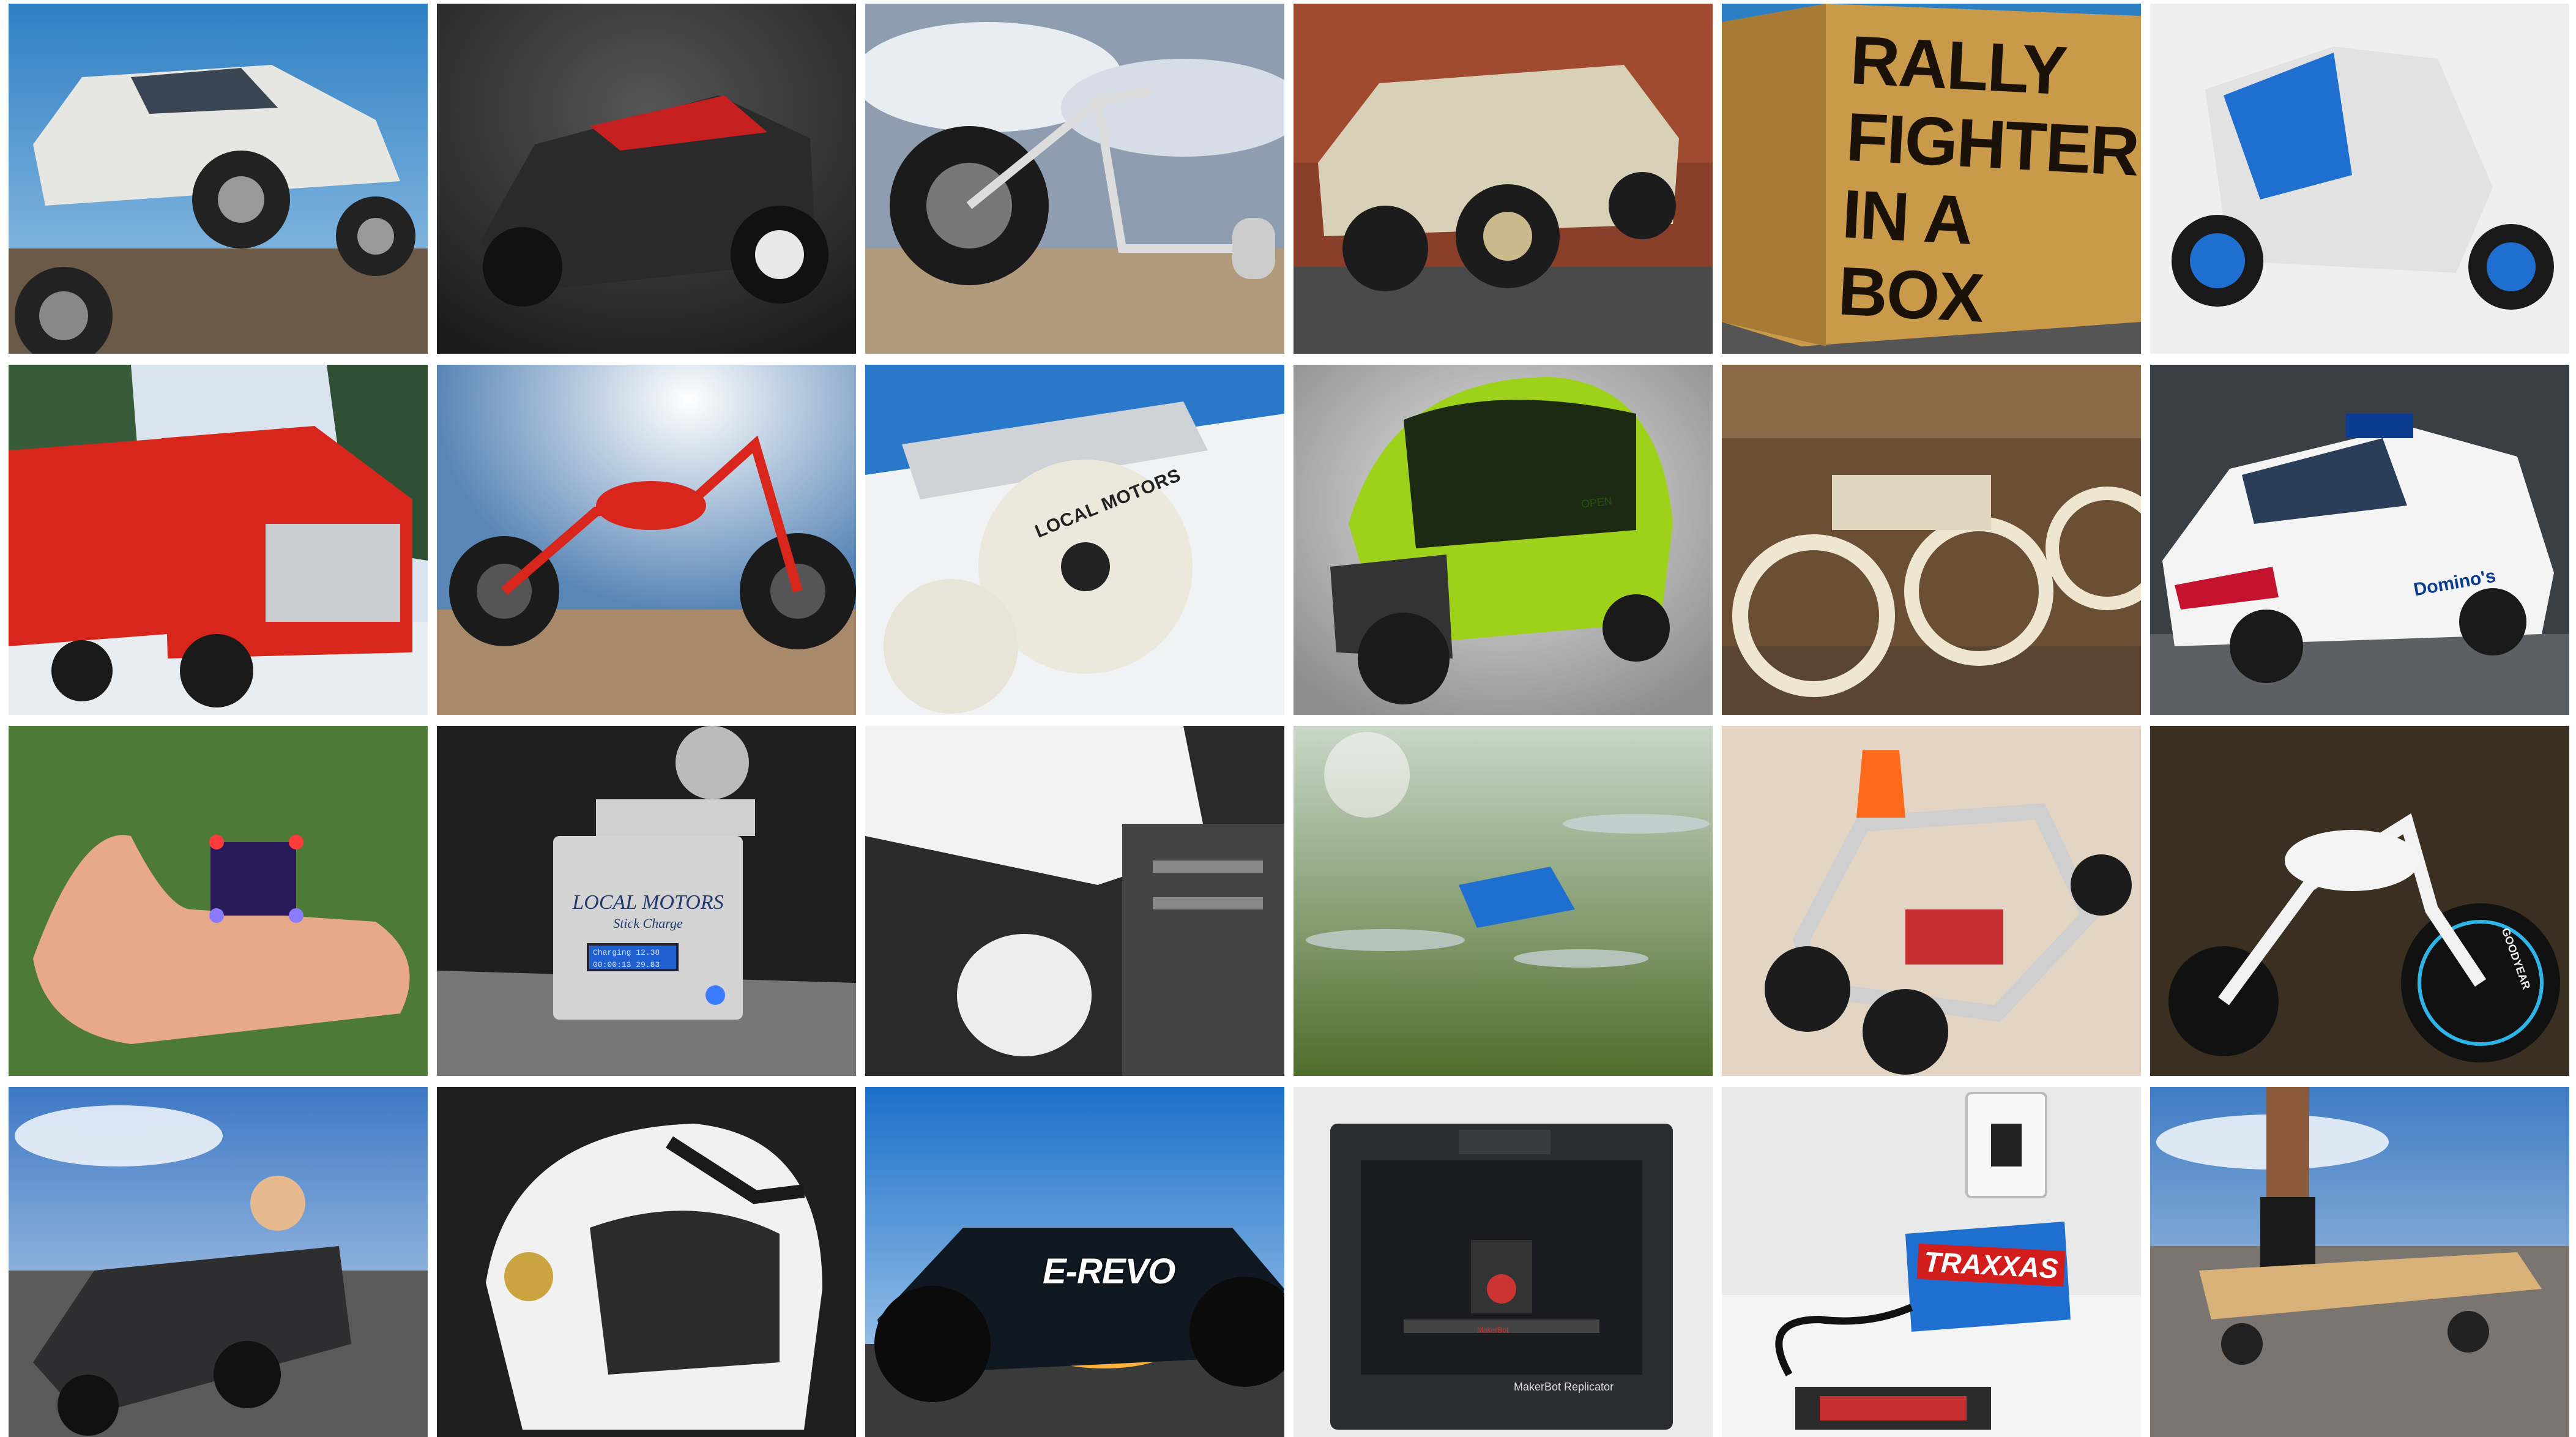  Describe the element at coordinates (1992, 144) in the screenshot. I see `crate-line-2: FIGHTER` at that location.